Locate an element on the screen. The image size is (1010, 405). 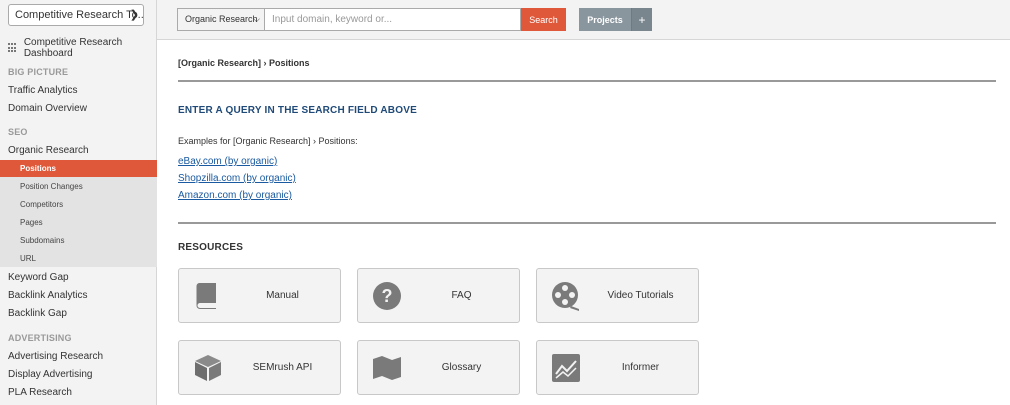
top-bar: Organic Research ⌵ Search Projects + is located at coordinates (583, 20).